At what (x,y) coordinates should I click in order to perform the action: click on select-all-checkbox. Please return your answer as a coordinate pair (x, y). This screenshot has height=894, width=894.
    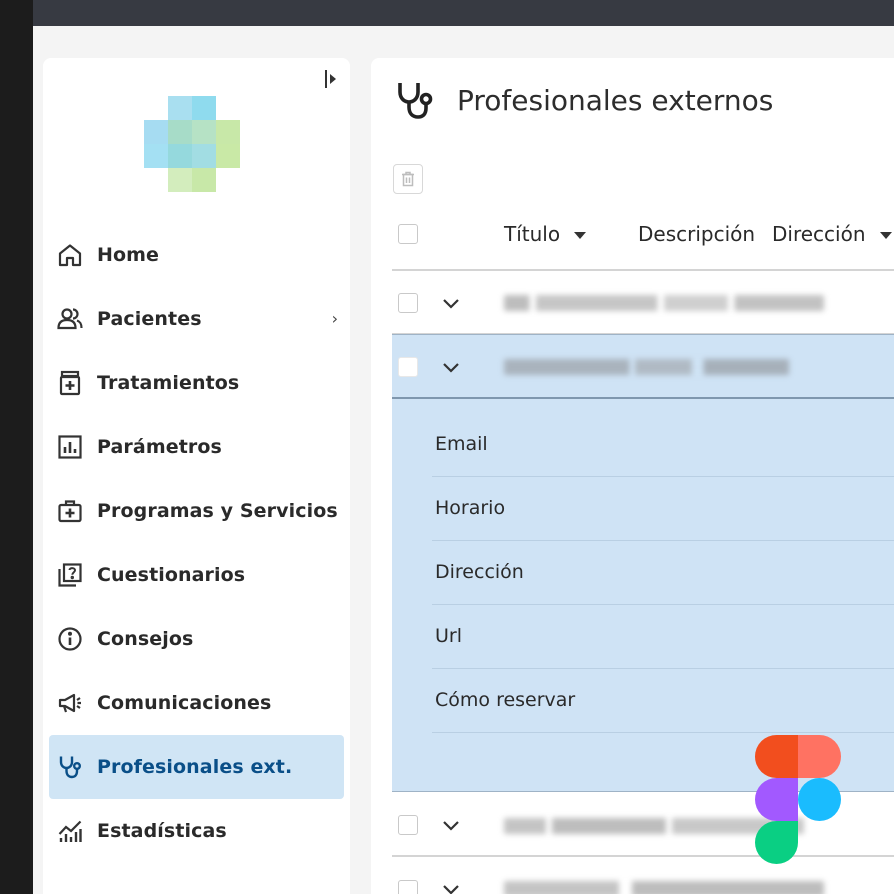
    Looking at the image, I should click on (408, 234).